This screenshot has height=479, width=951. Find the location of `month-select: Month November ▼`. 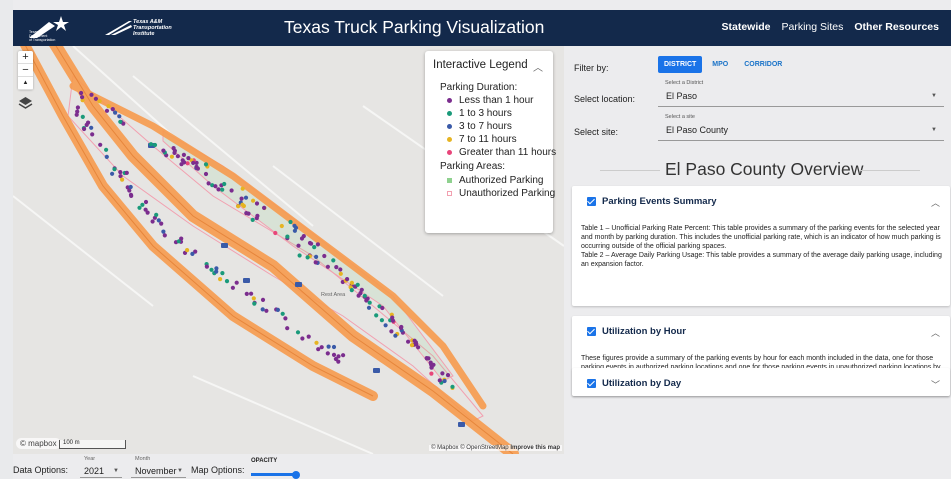

month-select: Month November ▼ is located at coordinates (158, 467).